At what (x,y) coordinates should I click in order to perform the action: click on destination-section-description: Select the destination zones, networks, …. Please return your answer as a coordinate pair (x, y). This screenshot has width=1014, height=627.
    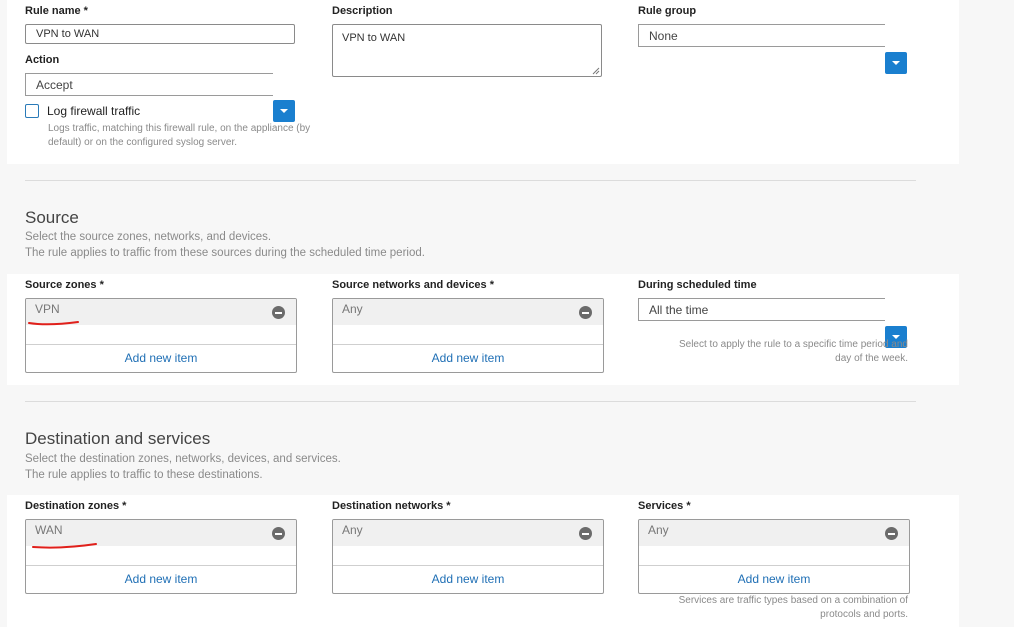
    Looking at the image, I should click on (183, 467).